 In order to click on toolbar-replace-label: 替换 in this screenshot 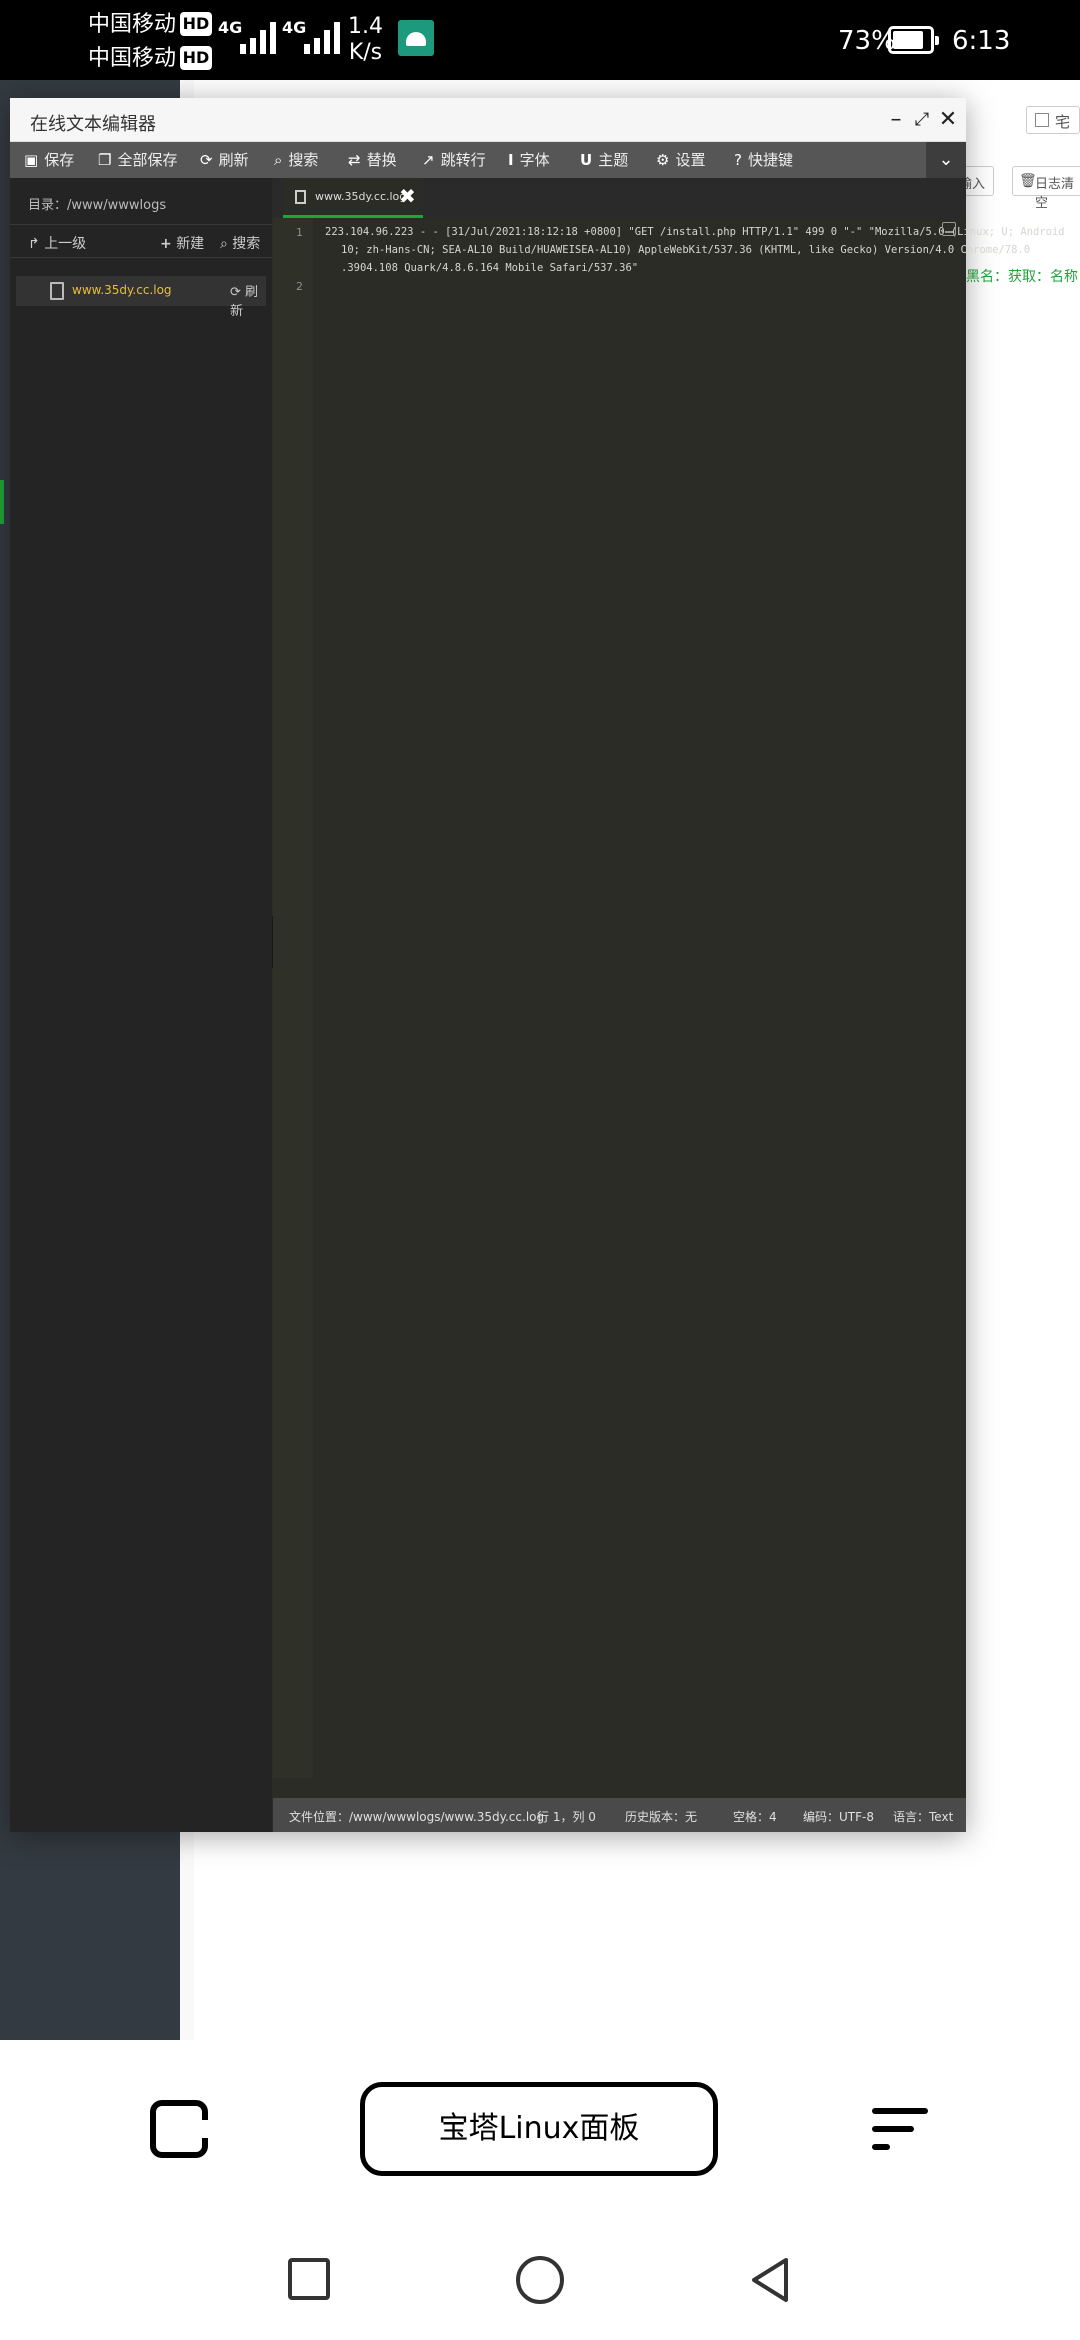, I will do `click(381, 160)`.